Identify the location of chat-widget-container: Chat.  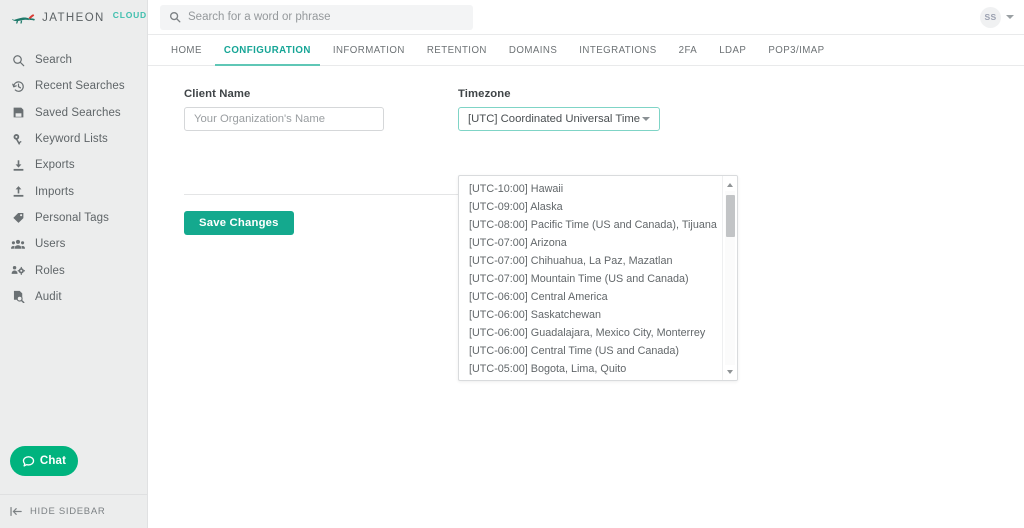
(73, 470).